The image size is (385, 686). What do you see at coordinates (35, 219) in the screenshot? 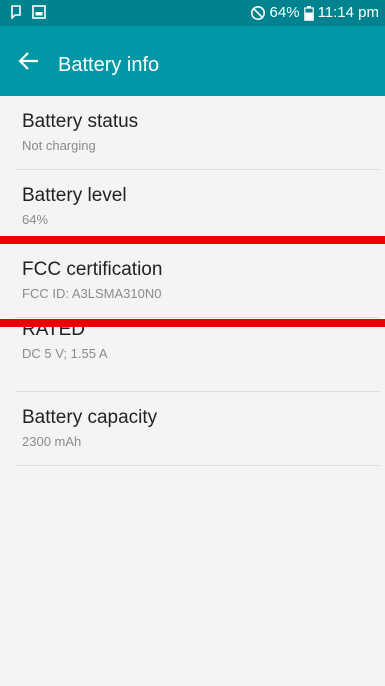
I see `list-item-subtitle: 64%` at bounding box center [35, 219].